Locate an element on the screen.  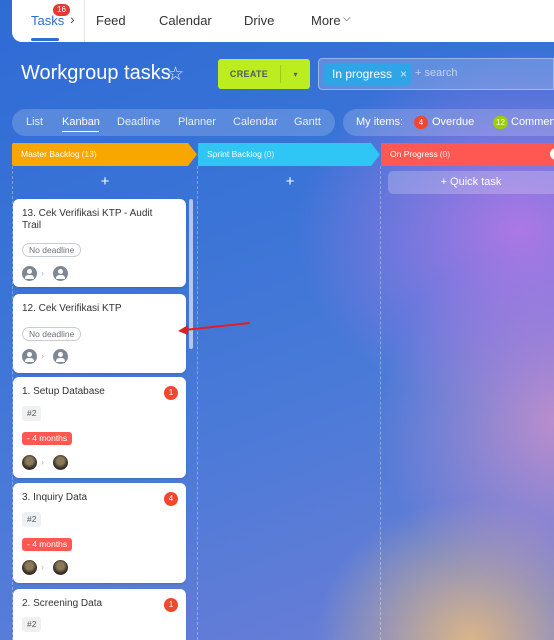
nav-more: More is located at coordinates (326, 20).